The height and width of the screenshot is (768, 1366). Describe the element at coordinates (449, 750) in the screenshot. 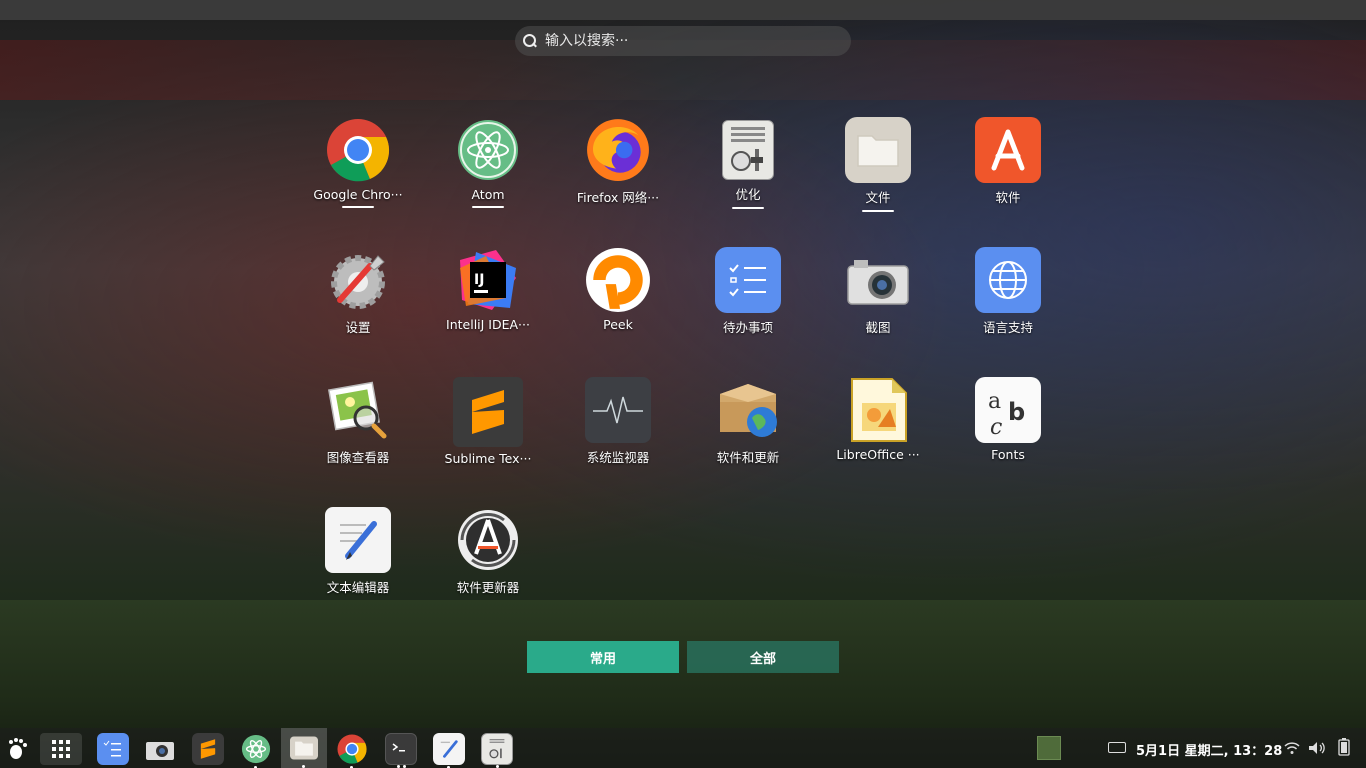

I see `dock-text-editor-icon` at that location.